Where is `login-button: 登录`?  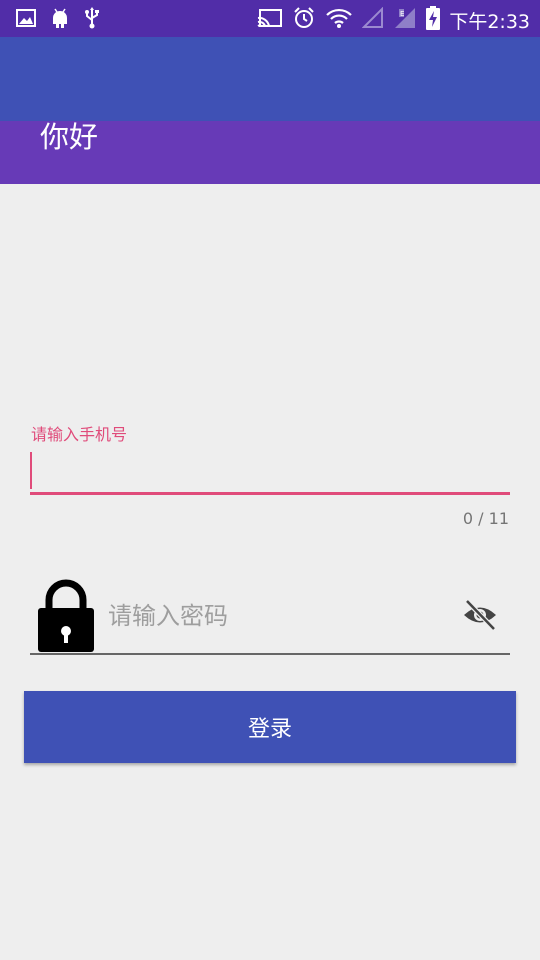
login-button: 登录 is located at coordinates (270, 727).